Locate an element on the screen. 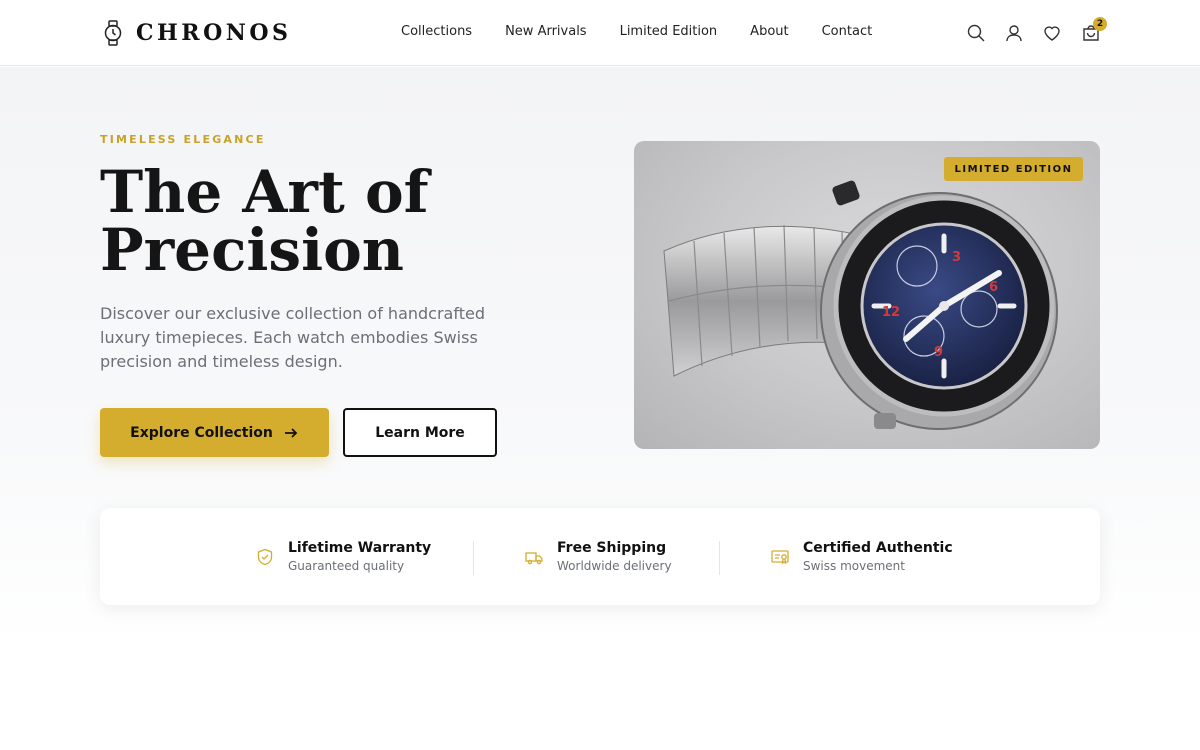  nav-item-collections: Collections is located at coordinates (436, 31).